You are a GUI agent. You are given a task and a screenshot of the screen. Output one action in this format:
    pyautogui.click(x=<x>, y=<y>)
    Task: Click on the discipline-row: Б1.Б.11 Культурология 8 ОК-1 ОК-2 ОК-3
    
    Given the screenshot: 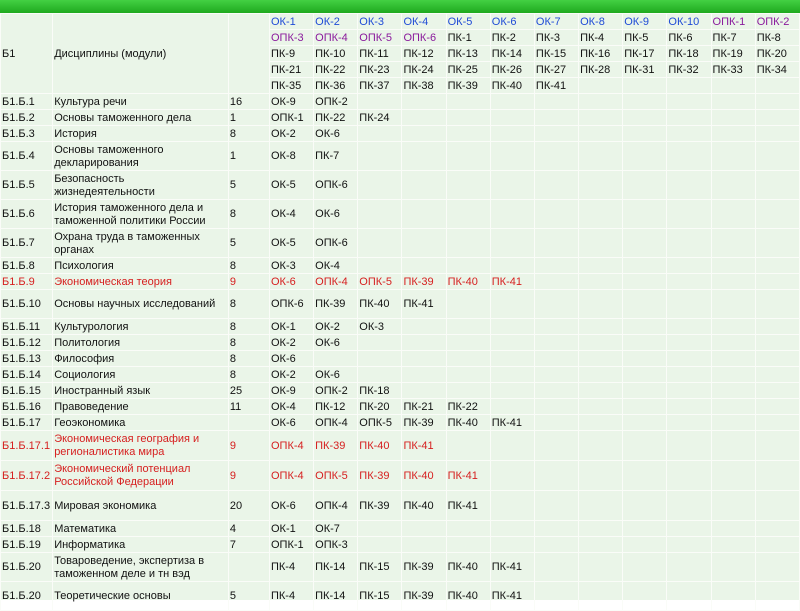 What is the action you would take?
    pyautogui.click(x=400, y=326)
    